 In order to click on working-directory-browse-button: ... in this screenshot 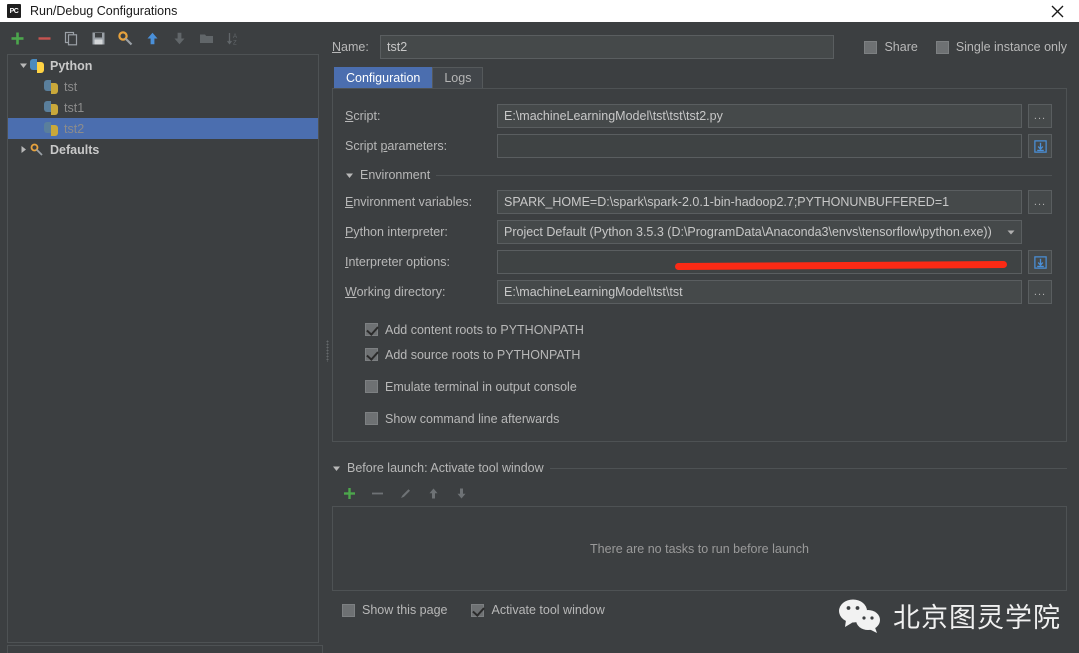, I will do `click(1040, 292)`.